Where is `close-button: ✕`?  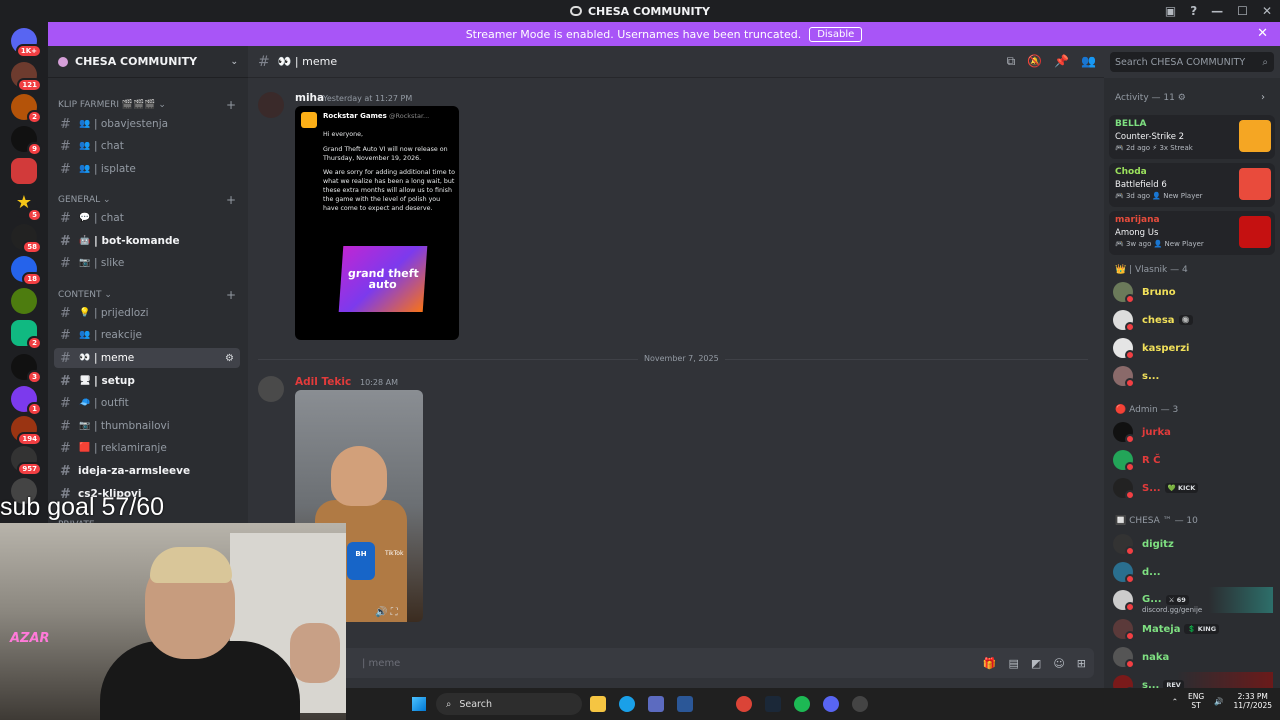 close-button: ✕ is located at coordinates (1267, 11).